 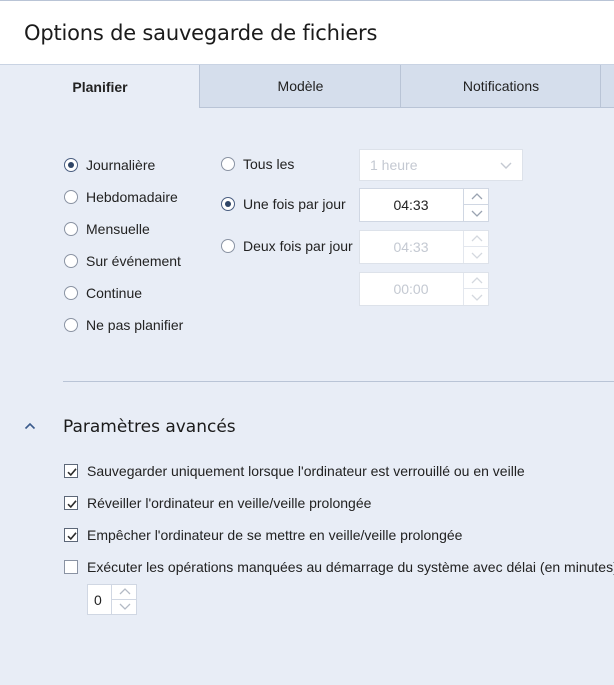 I want to click on radio-label: Sur événement, so click(x=133, y=261).